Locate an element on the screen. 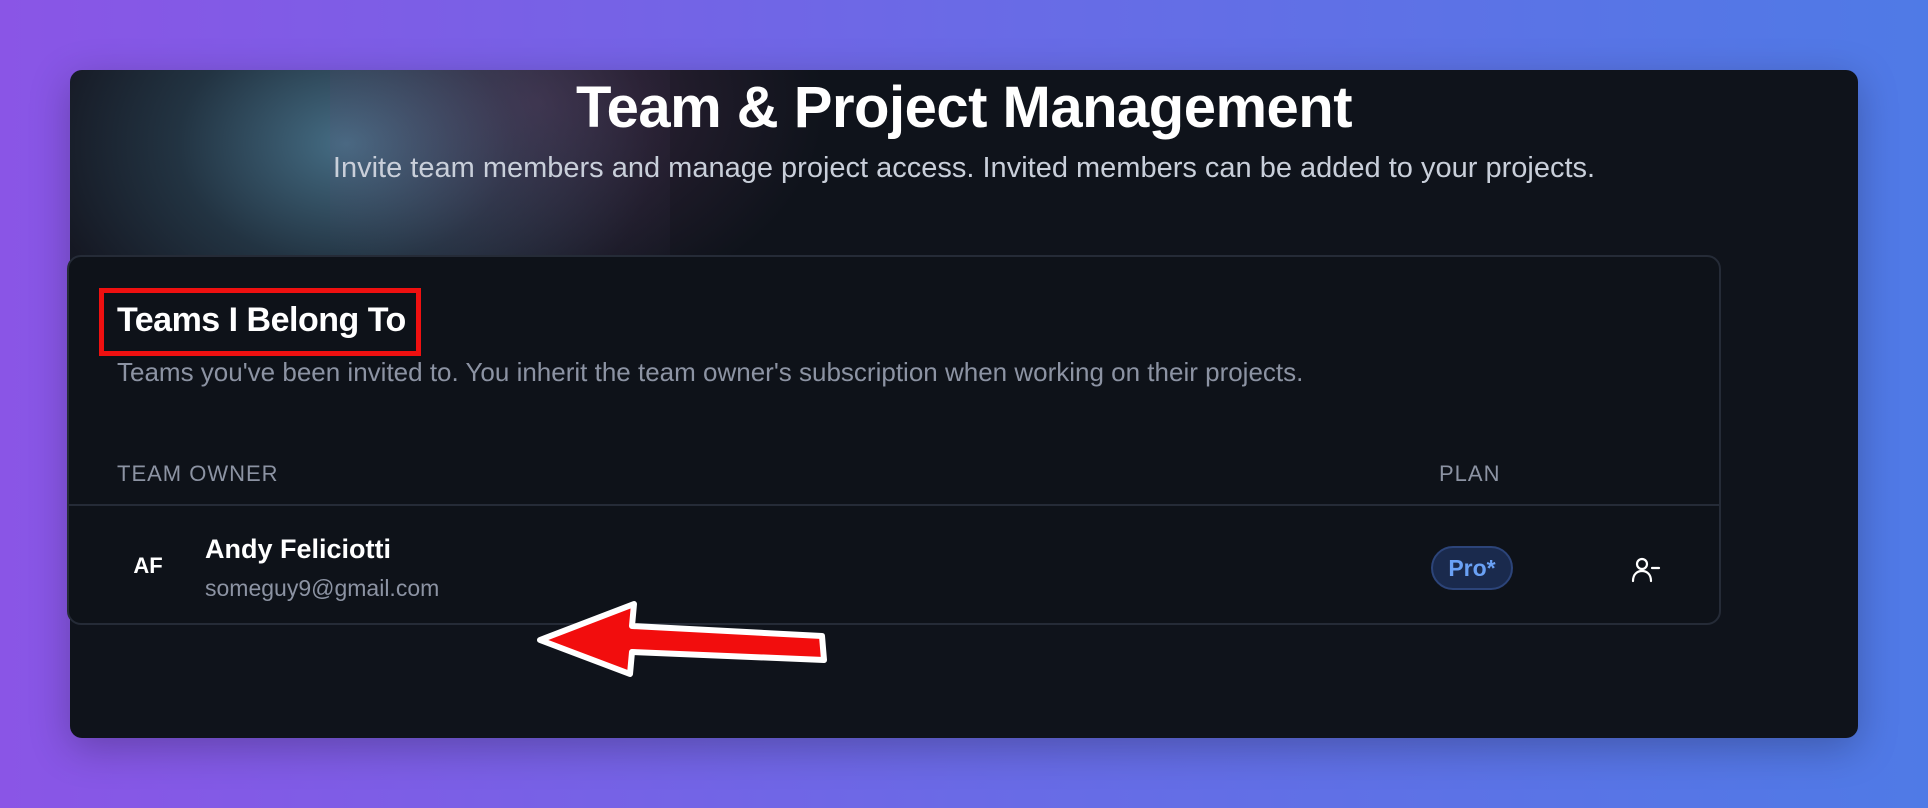 The image size is (1928, 808). column-header-plan: PLAN is located at coordinates (1470, 473).